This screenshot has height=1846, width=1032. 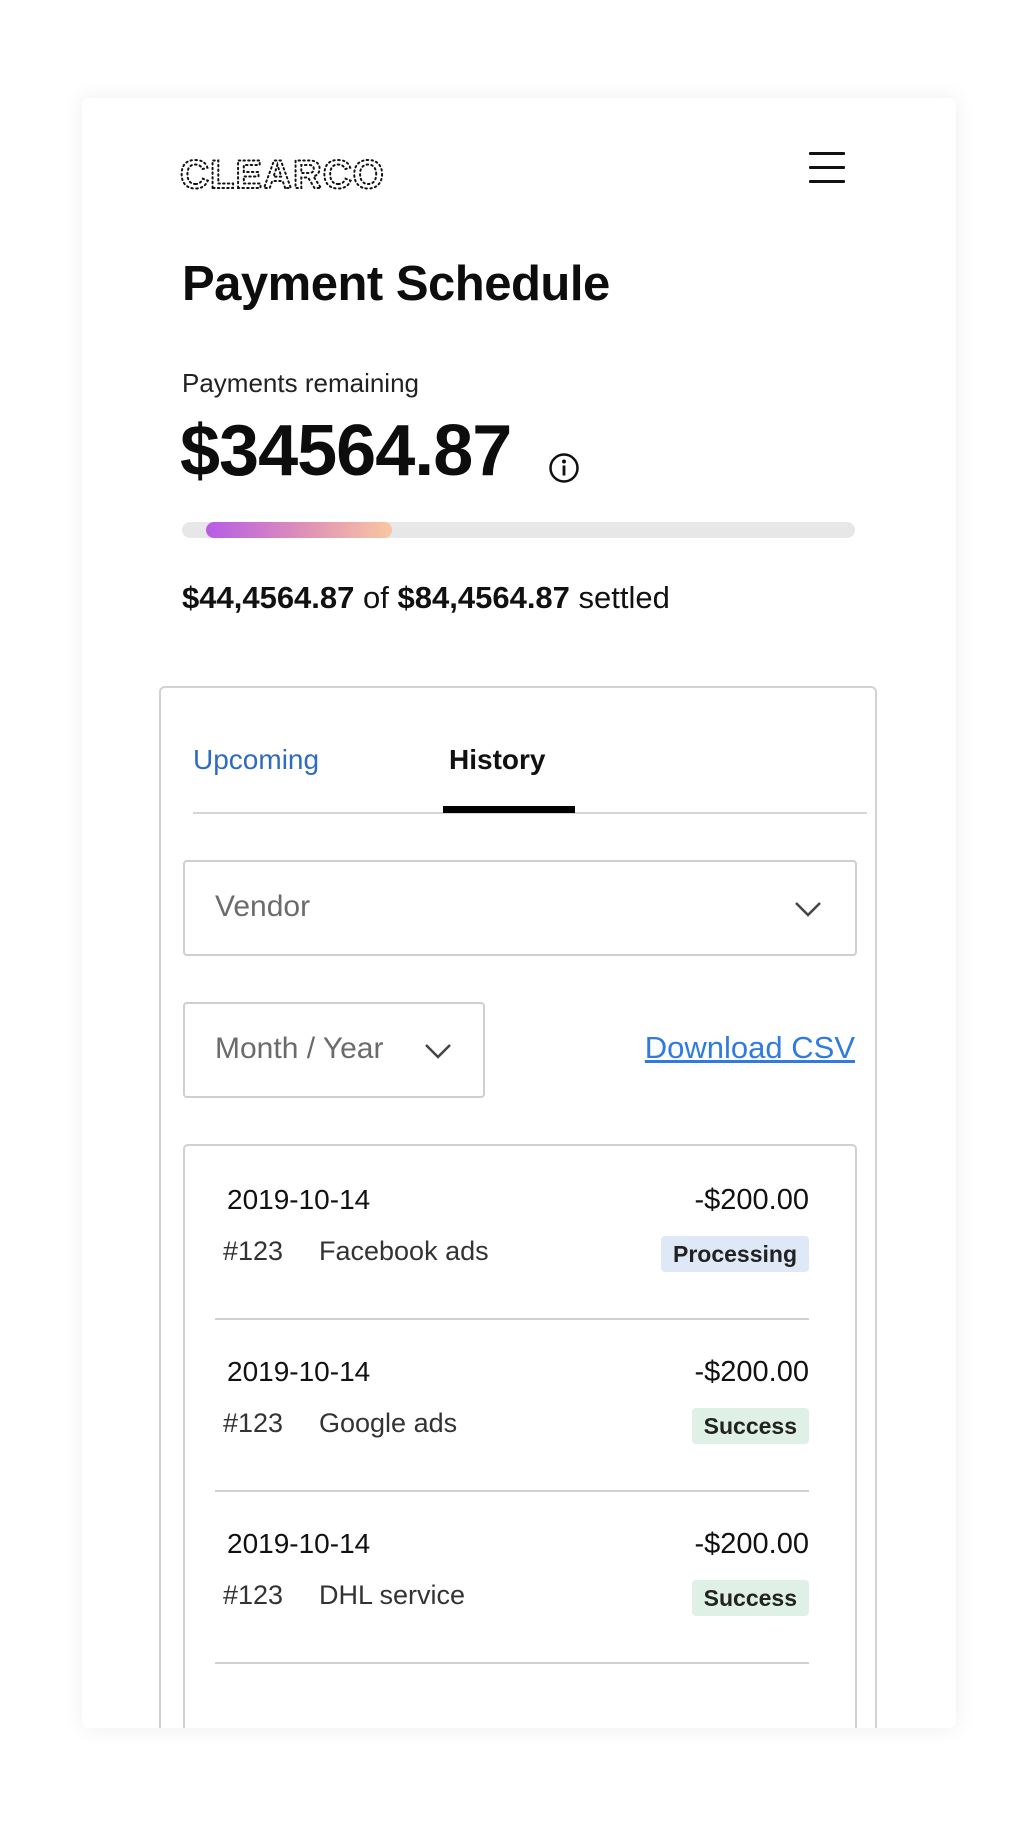 I want to click on settled-summary: $44,4564.87 of $84,4564.87 settled, so click(x=426, y=598).